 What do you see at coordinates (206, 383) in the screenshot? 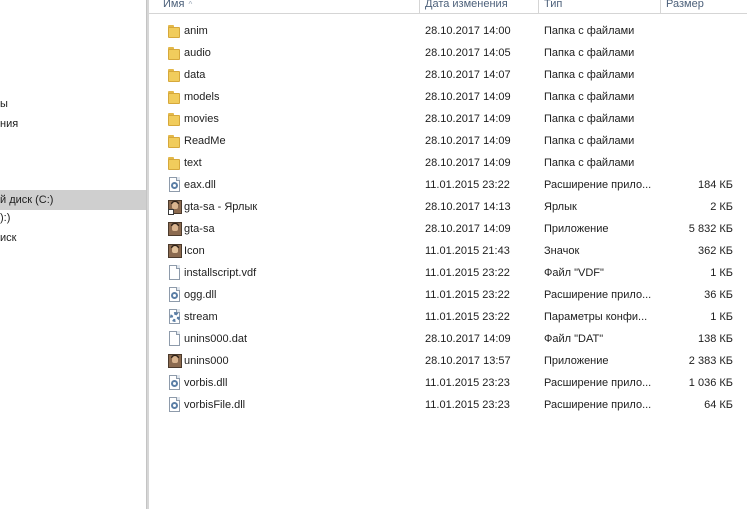
I see `file-name: vorbis.dll` at bounding box center [206, 383].